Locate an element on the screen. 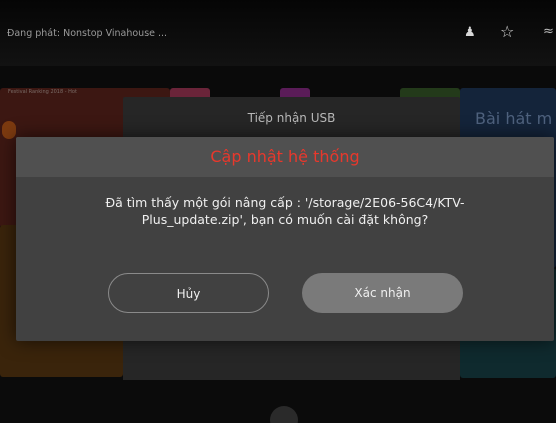 The image size is (556, 423). user-icon: ♟ is located at coordinates (470, 33).